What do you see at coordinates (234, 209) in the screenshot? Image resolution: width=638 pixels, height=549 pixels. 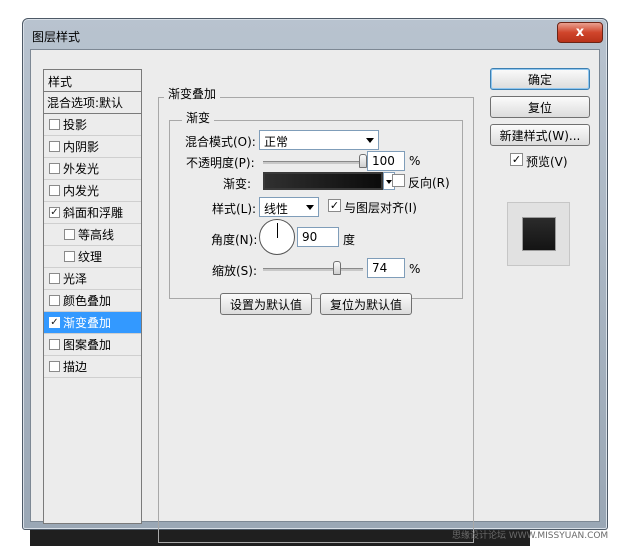 I see `style-label: 样式(L):` at bounding box center [234, 209].